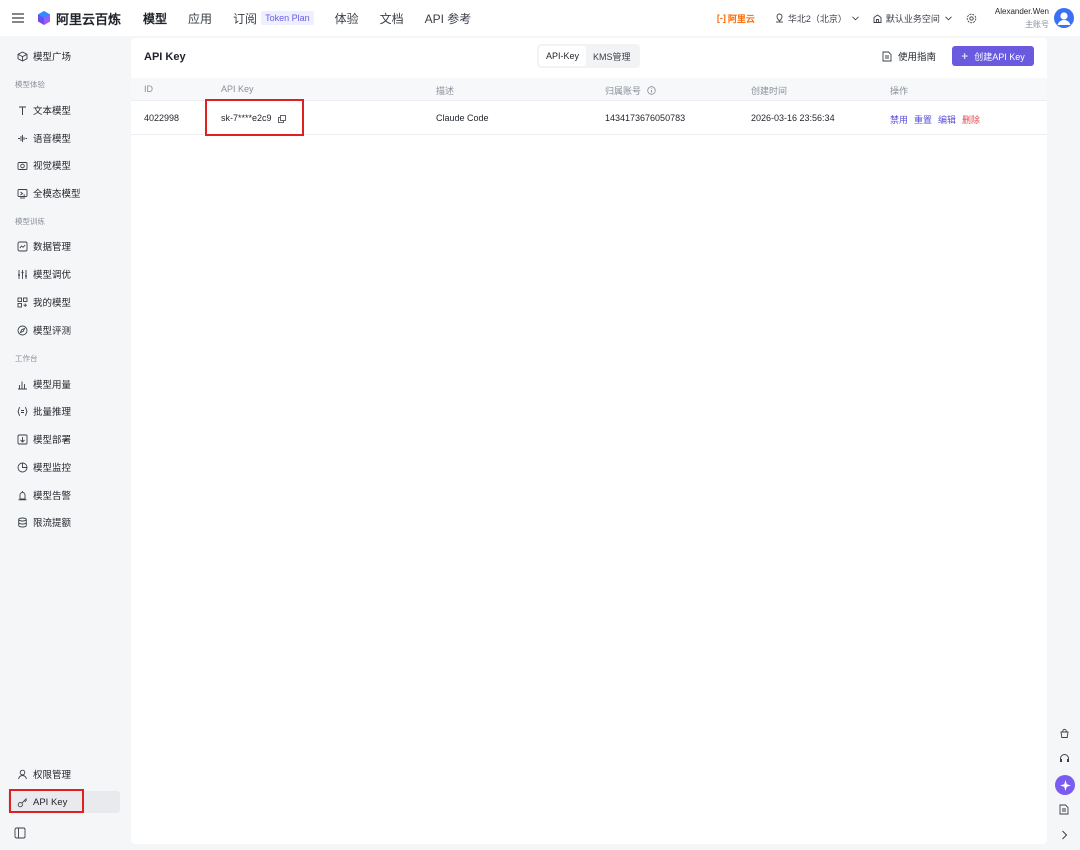 The height and width of the screenshot is (850, 1080). I want to click on database-icon, so click(22, 522).